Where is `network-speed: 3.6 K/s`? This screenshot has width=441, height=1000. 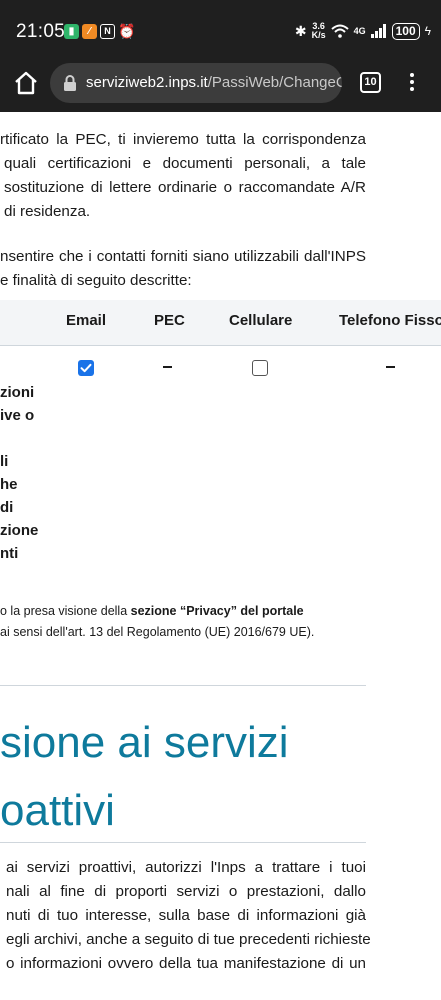 network-speed: 3.6 K/s is located at coordinates (319, 31).